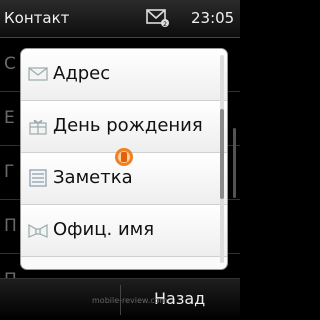  Describe the element at coordinates (234, 163) in the screenshot. I see `background-scrollbar` at that location.